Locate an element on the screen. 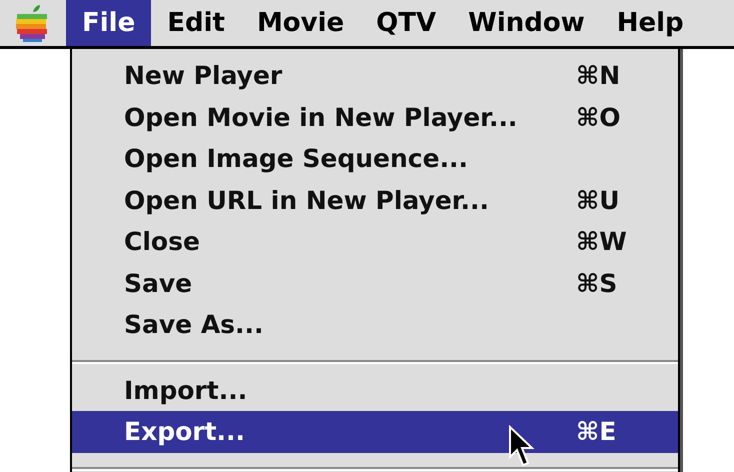 This screenshot has width=734, height=472. shortcut-label: ⌘U is located at coordinates (598, 200).